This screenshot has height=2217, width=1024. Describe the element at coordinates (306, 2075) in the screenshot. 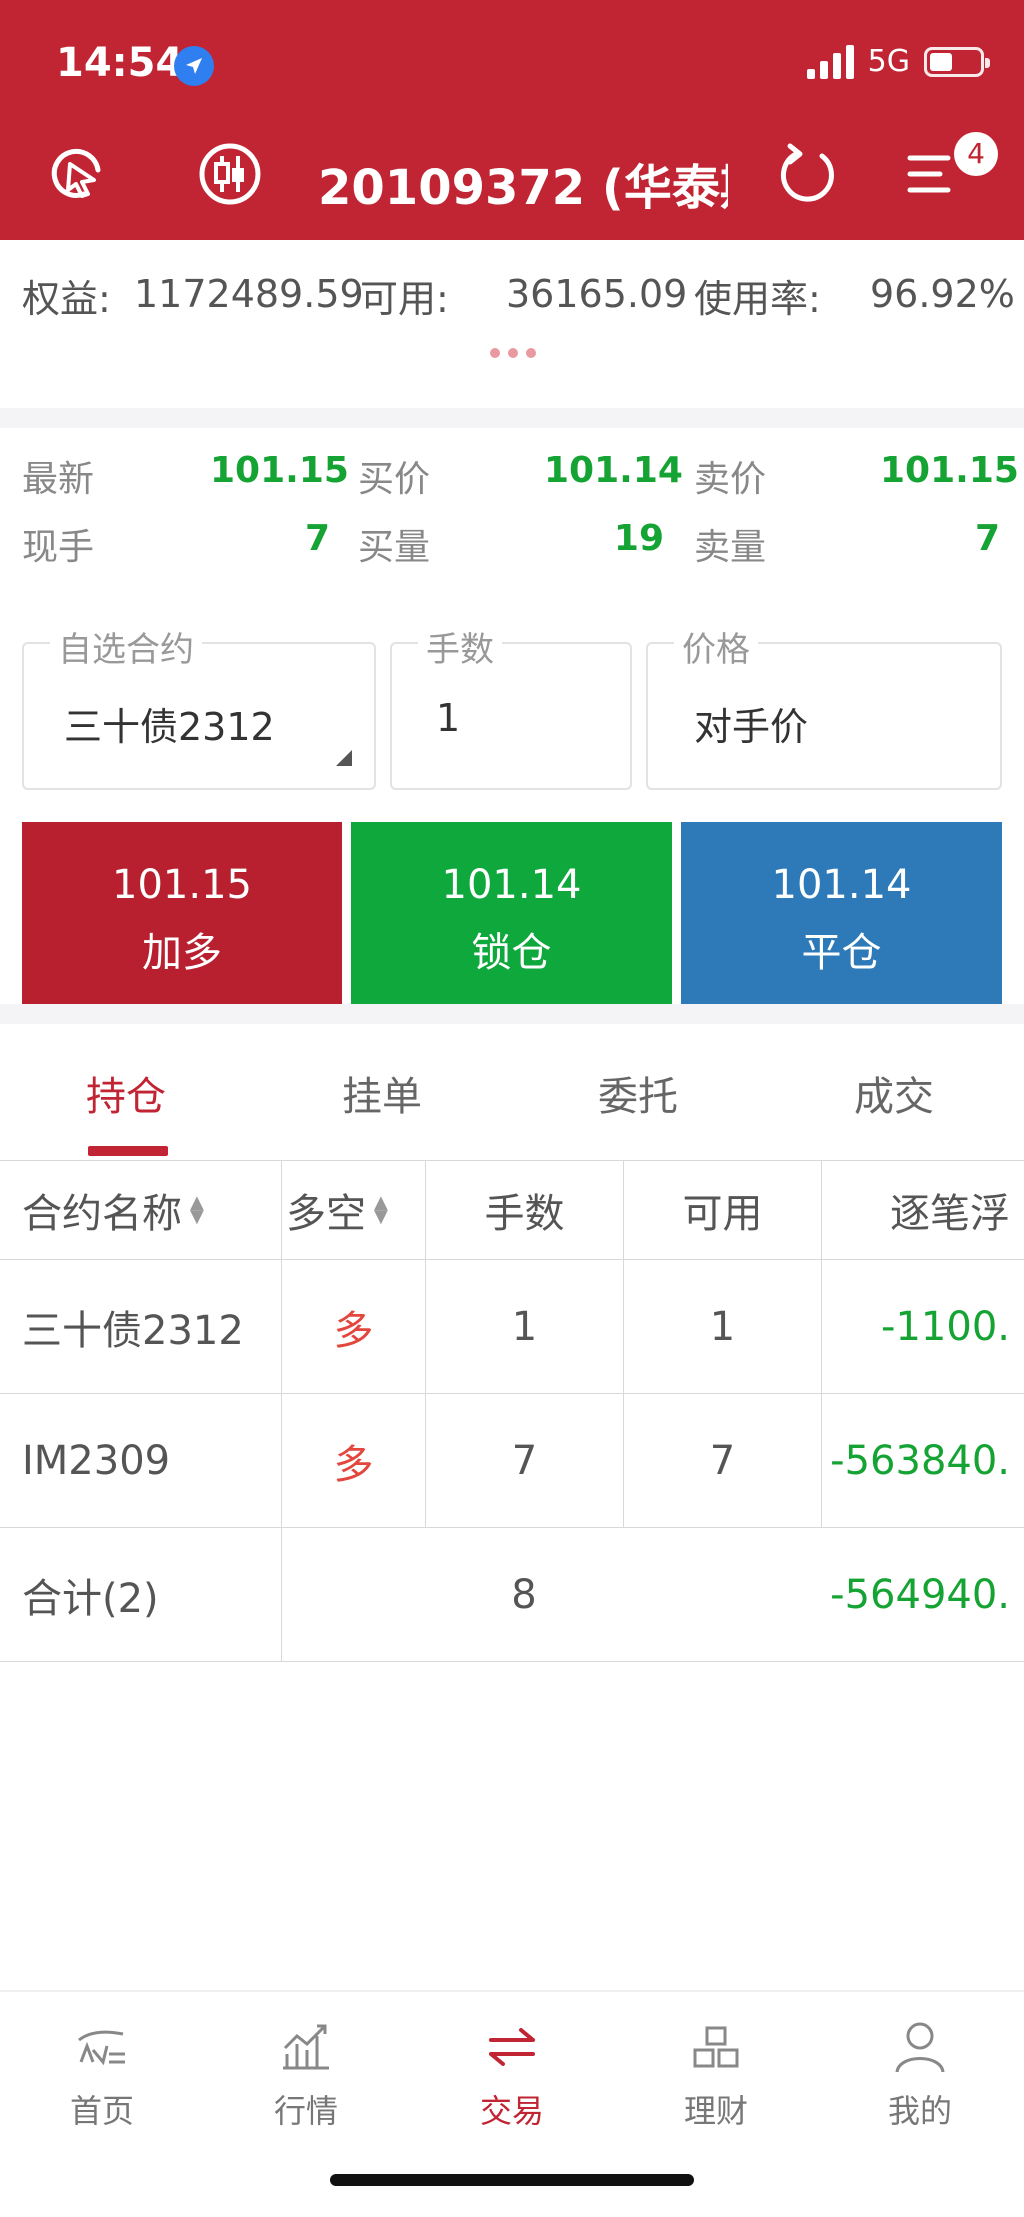

I see `nav-market: 行情` at that location.